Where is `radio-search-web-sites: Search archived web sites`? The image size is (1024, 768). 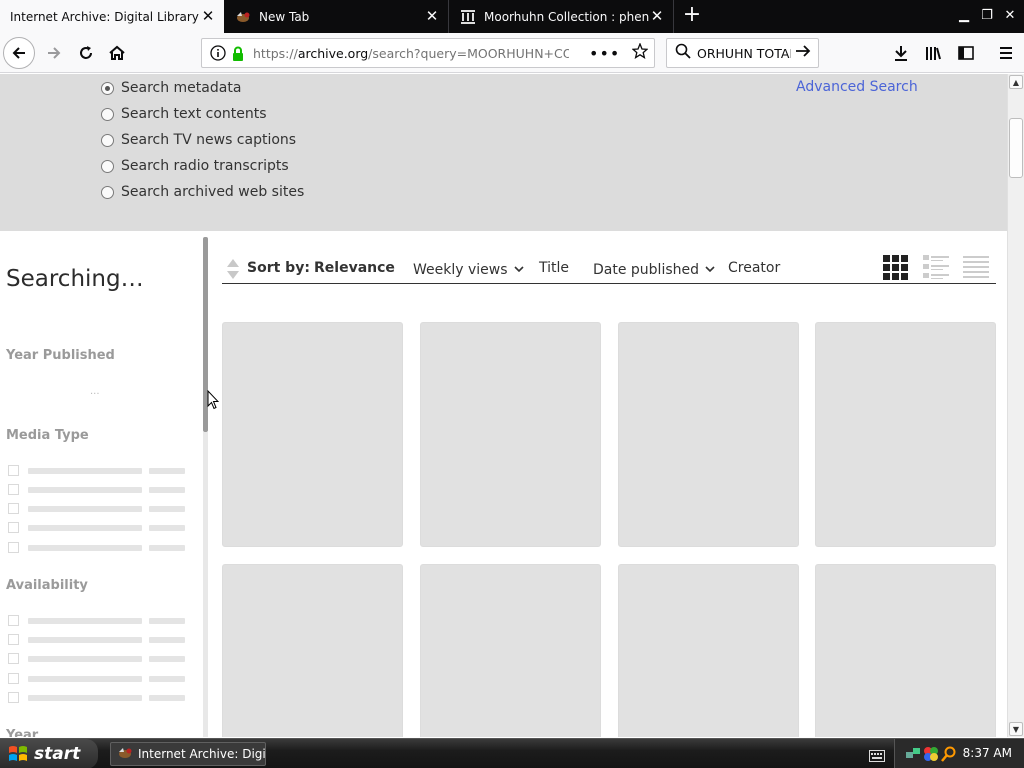
radio-search-web-sites: Search archived web sites is located at coordinates (202, 192).